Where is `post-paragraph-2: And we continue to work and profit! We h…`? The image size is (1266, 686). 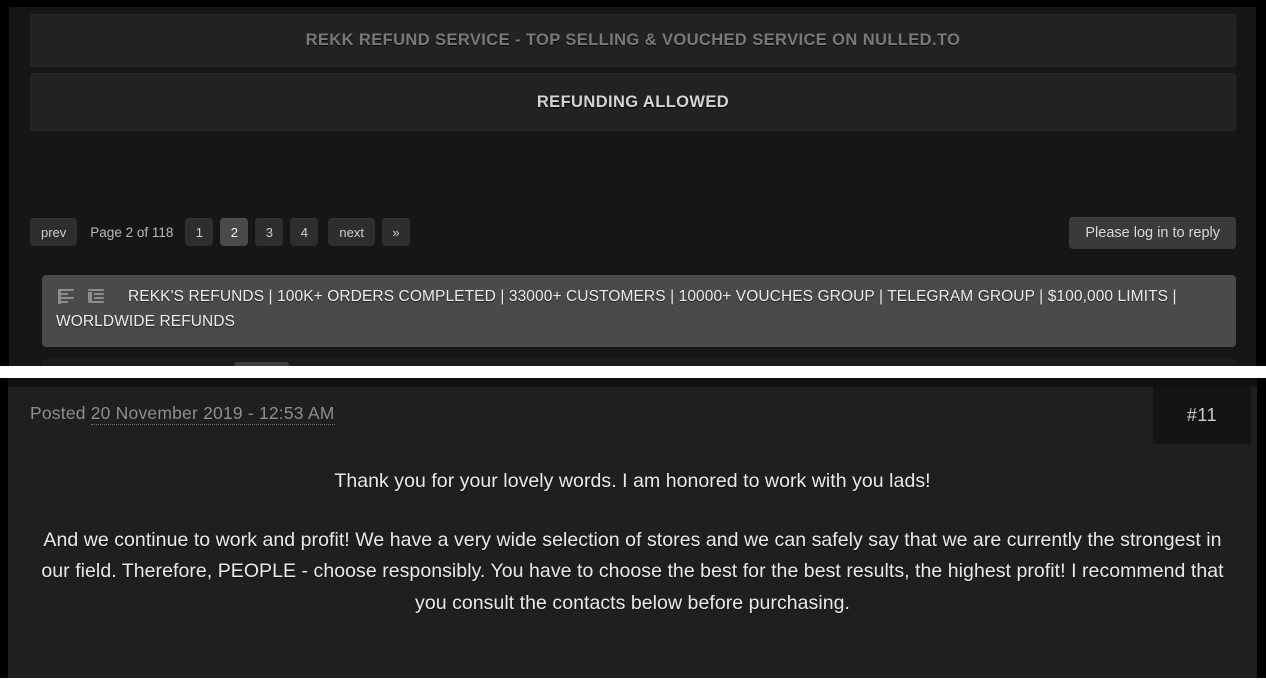
post-paragraph-2: And we continue to work and profit! We h… is located at coordinates (632, 571).